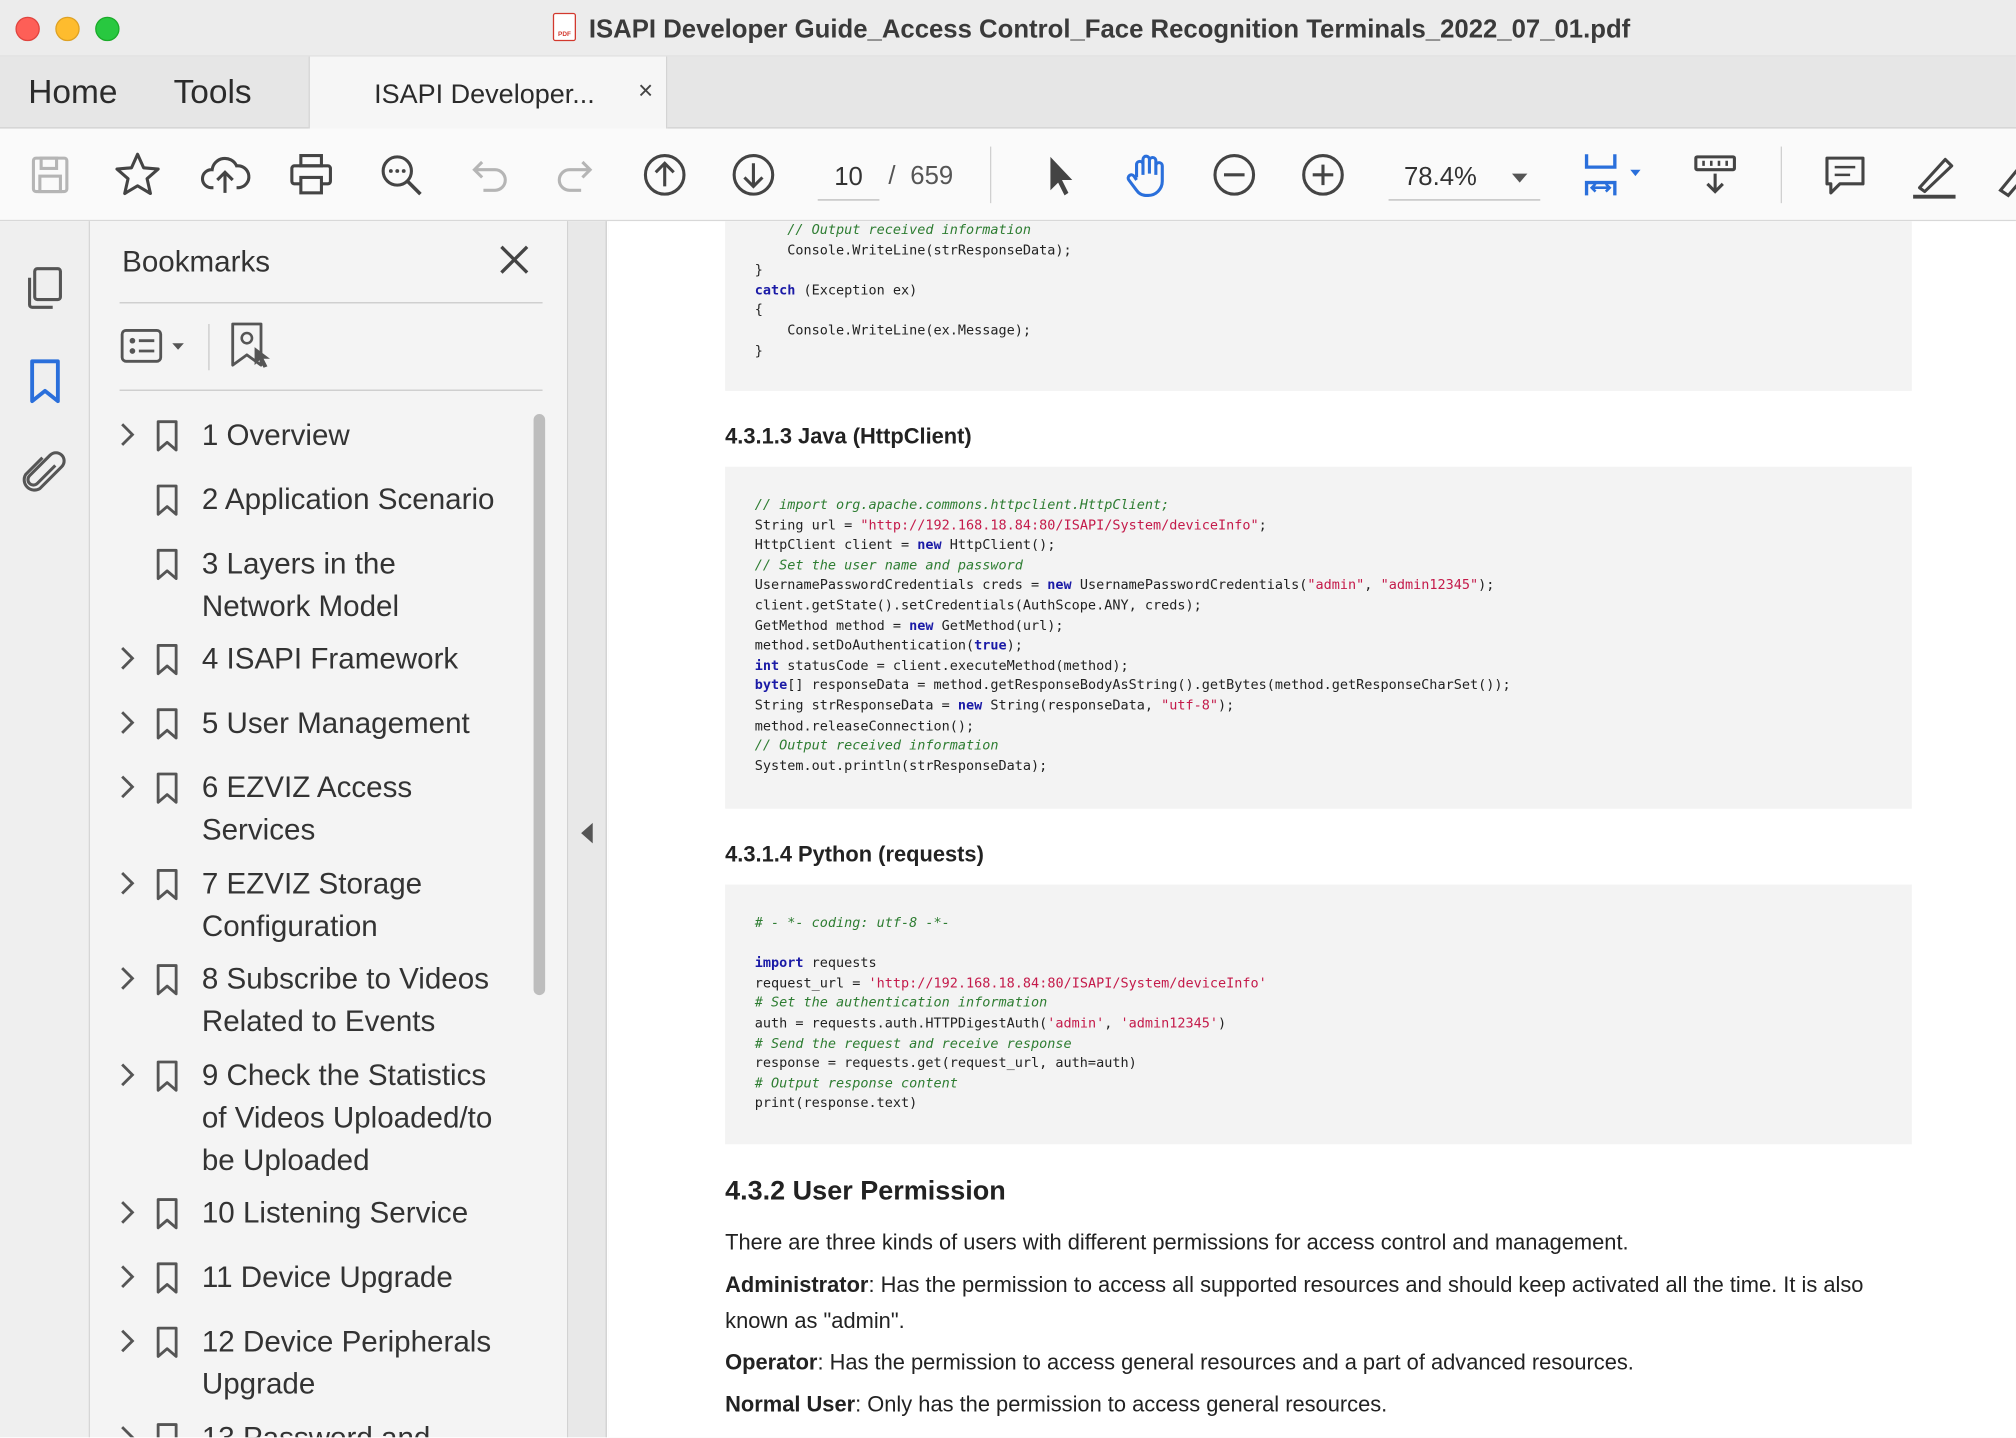 The height and width of the screenshot is (1438, 2016). Describe the element at coordinates (44, 287) in the screenshot. I see `pages-icon` at that location.